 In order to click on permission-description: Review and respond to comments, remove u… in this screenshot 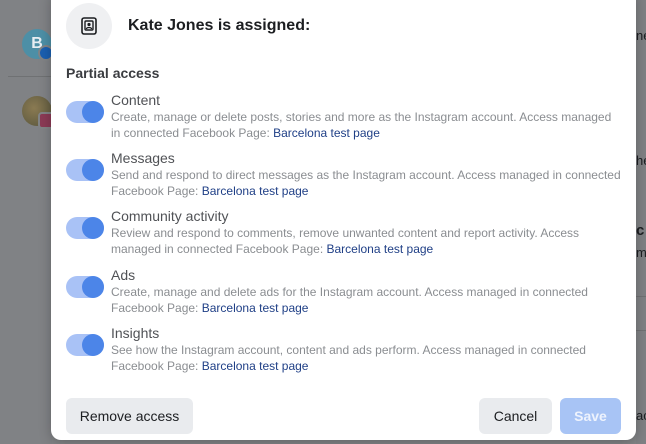, I will do `click(367, 241)`.